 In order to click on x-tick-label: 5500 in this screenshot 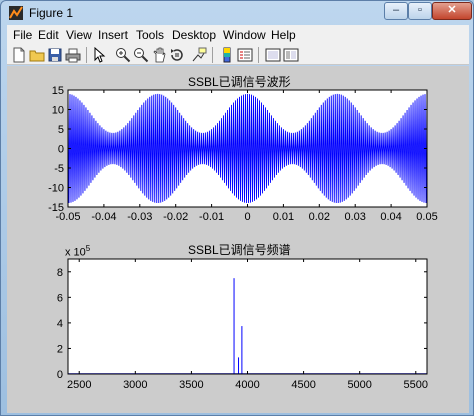, I will do `click(416, 385)`.